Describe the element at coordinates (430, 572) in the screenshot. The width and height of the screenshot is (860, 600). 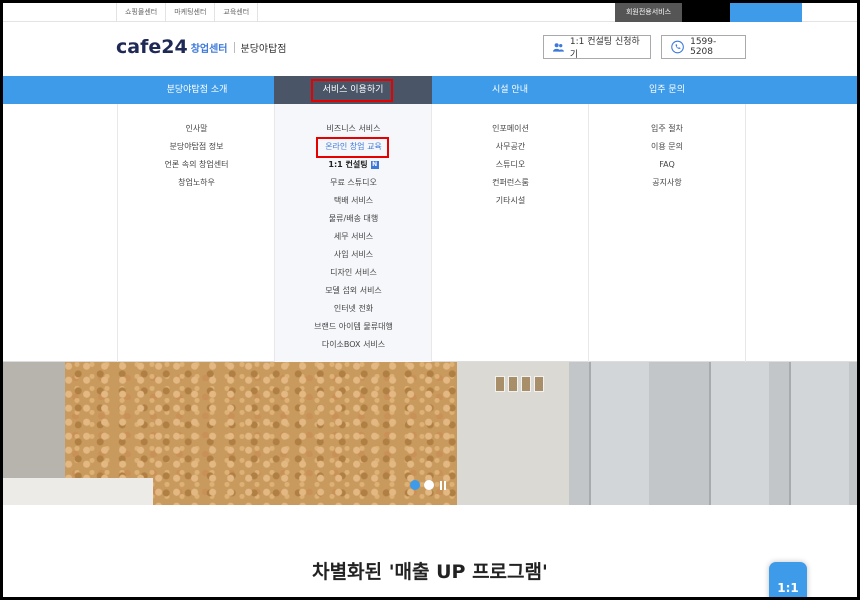
I see `section-title: 차별화된 '매출 UP 프로그램'` at that location.